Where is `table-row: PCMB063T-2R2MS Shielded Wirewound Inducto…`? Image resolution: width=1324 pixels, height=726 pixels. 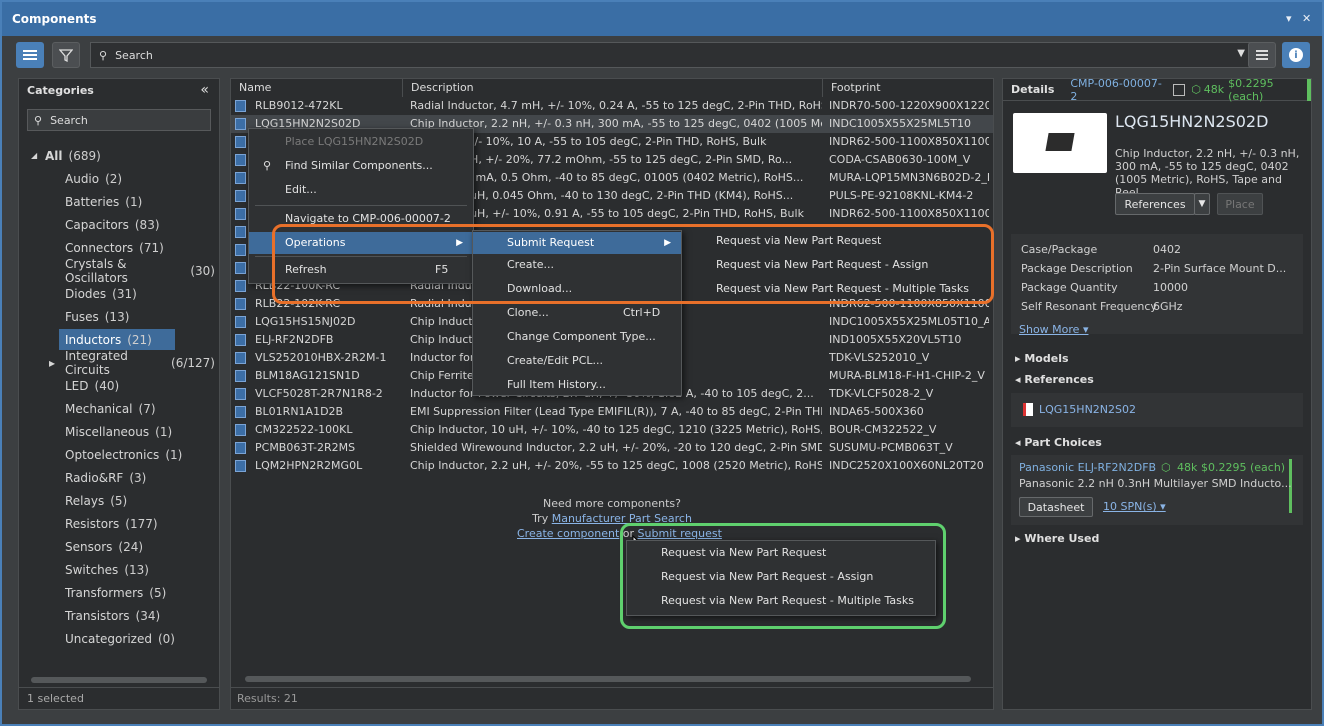
table-row: PCMB063T-2R2MS Shielded Wirewound Inducto… is located at coordinates (612, 448).